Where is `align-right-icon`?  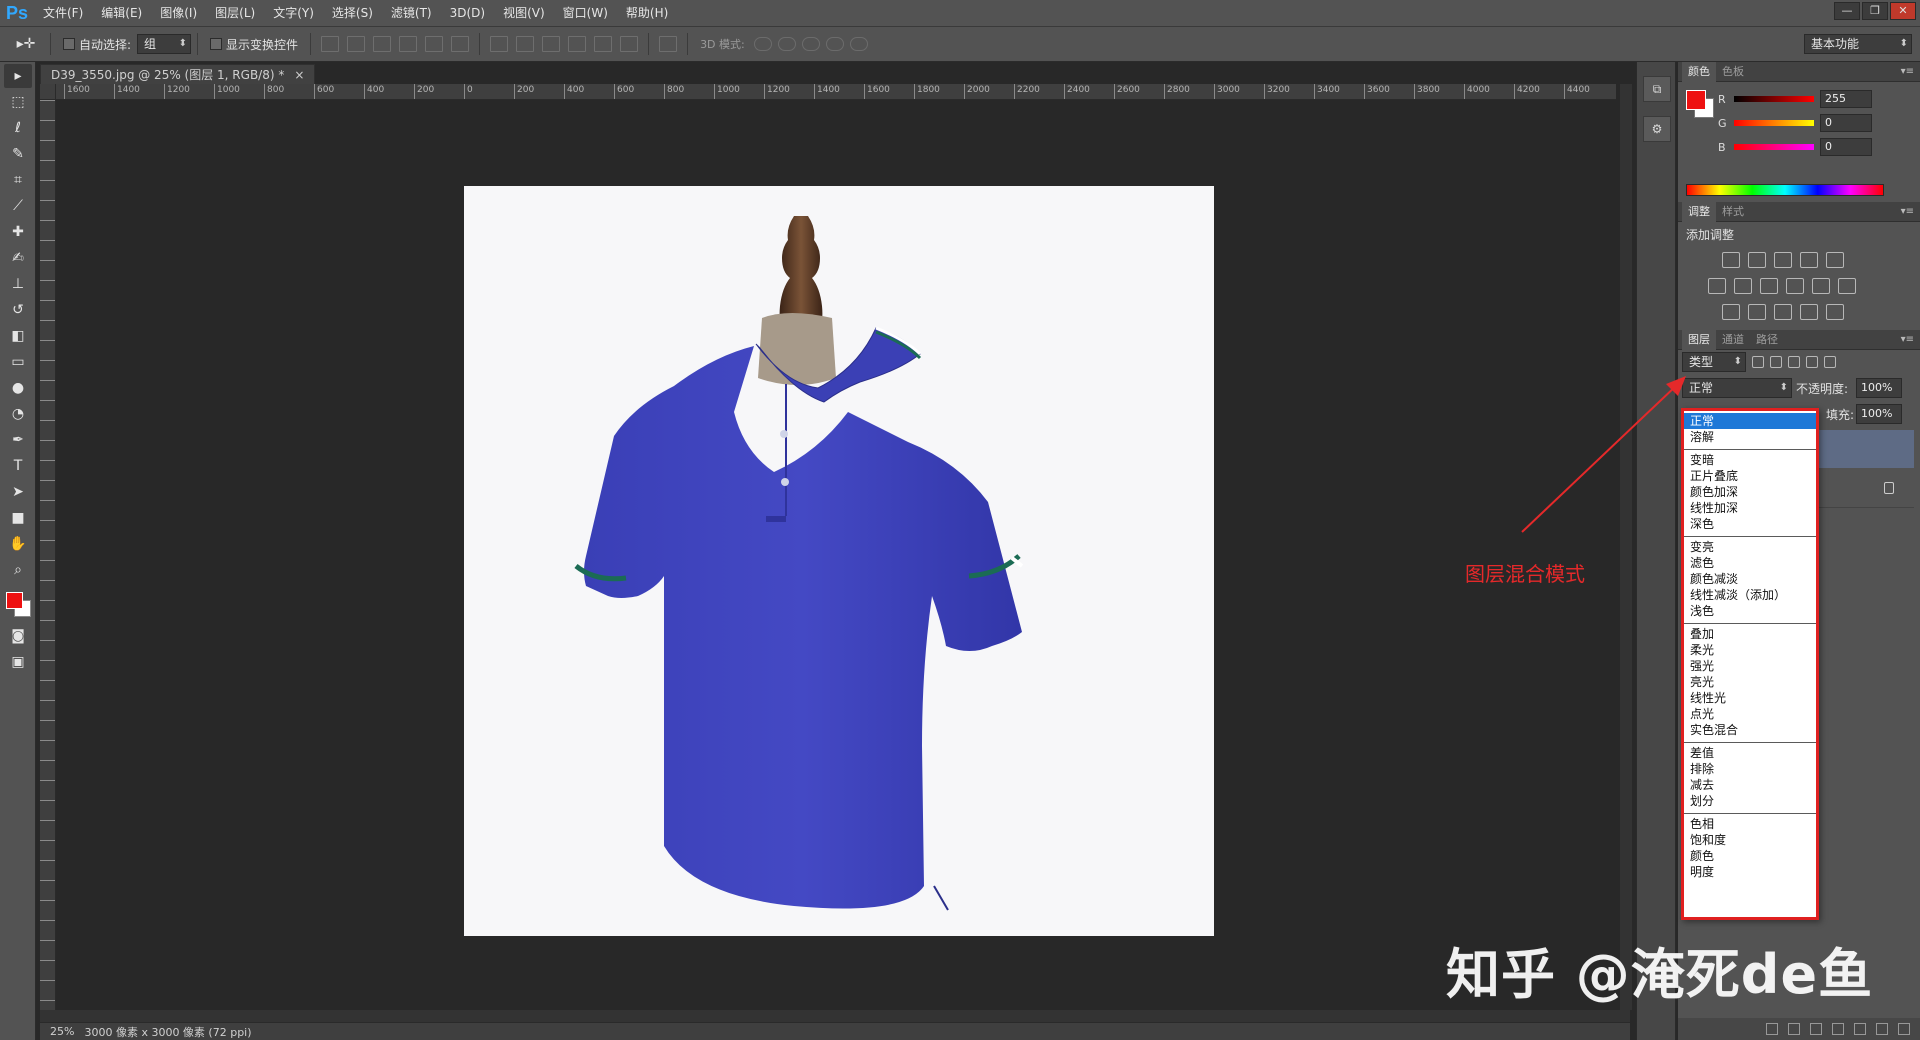 align-right-icon is located at coordinates (460, 44).